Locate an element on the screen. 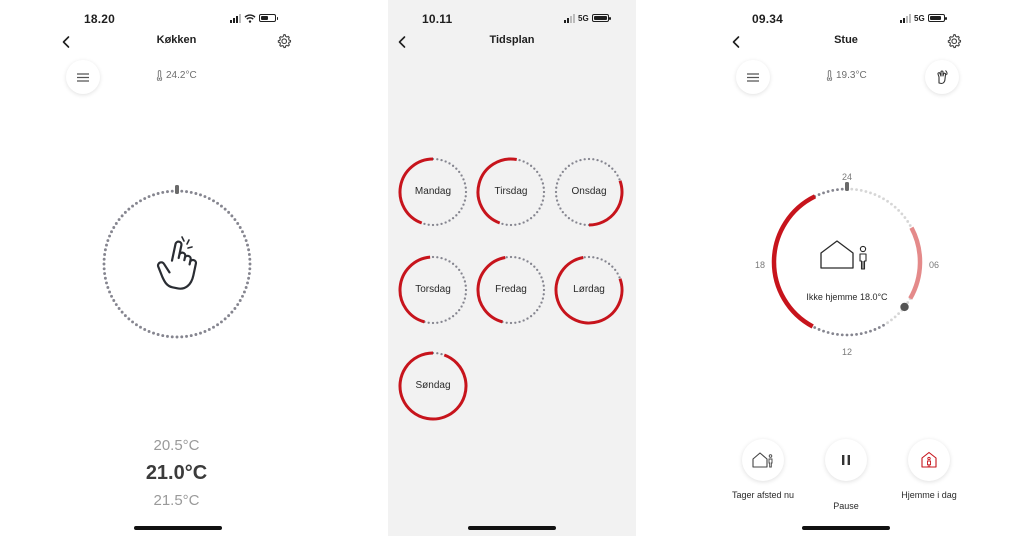 The image size is (1024, 536). day-label: Lørdag is located at coordinates (589, 289).